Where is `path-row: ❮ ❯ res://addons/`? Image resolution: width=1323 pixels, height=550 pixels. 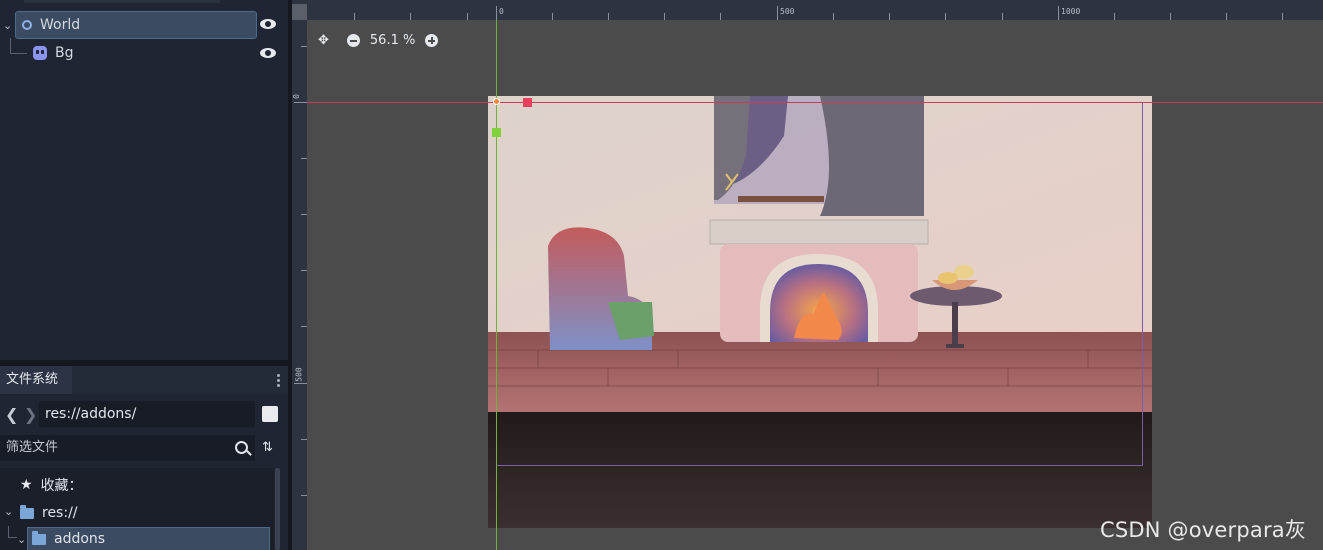 path-row: ❮ ❯ res://addons/ is located at coordinates (144, 415).